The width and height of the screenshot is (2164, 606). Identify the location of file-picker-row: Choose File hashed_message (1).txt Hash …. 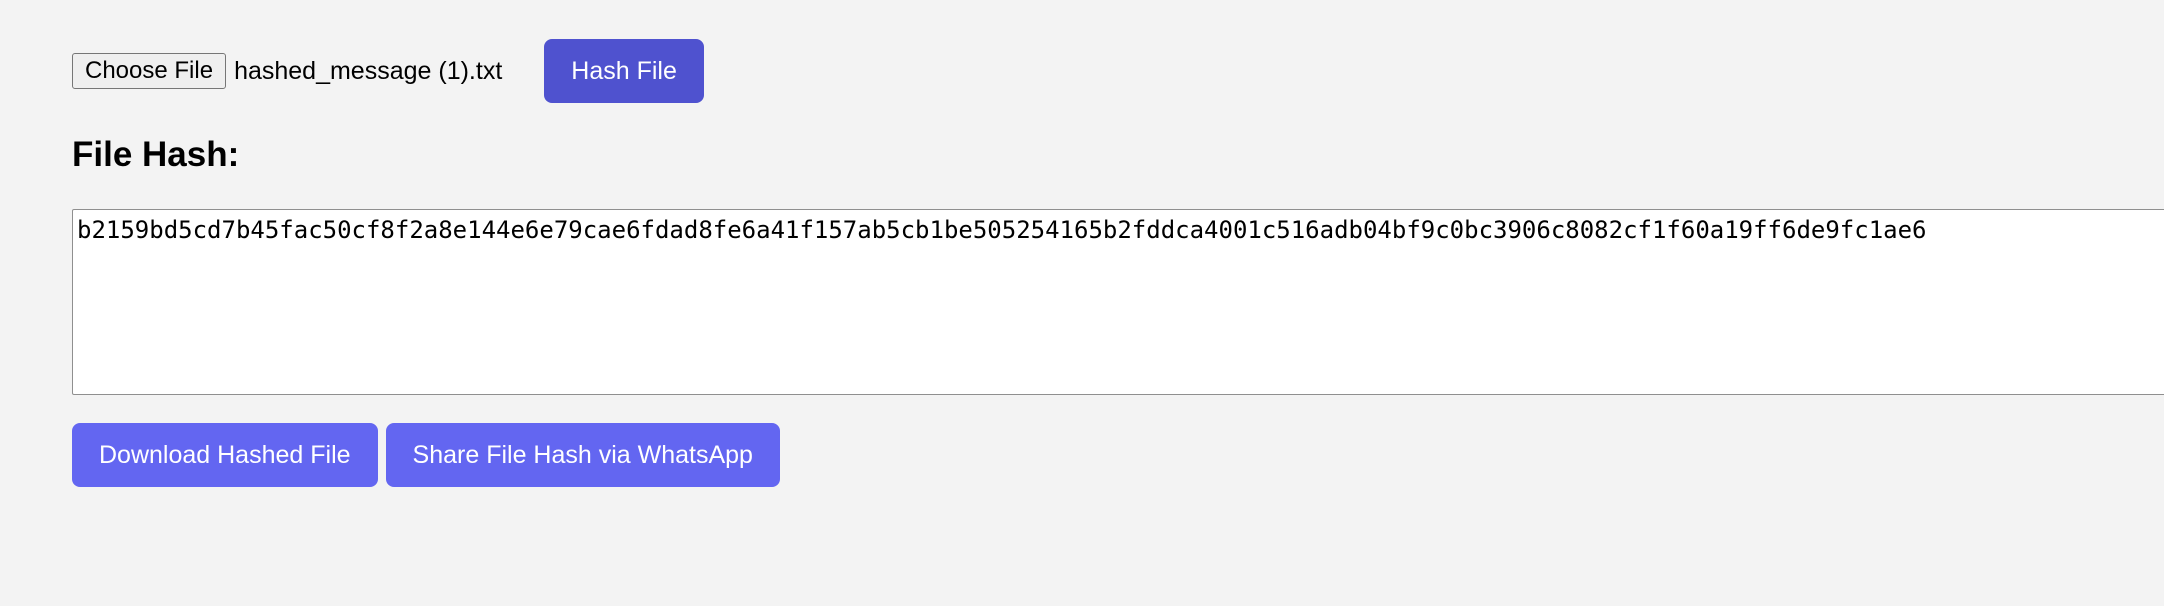
(388, 71).